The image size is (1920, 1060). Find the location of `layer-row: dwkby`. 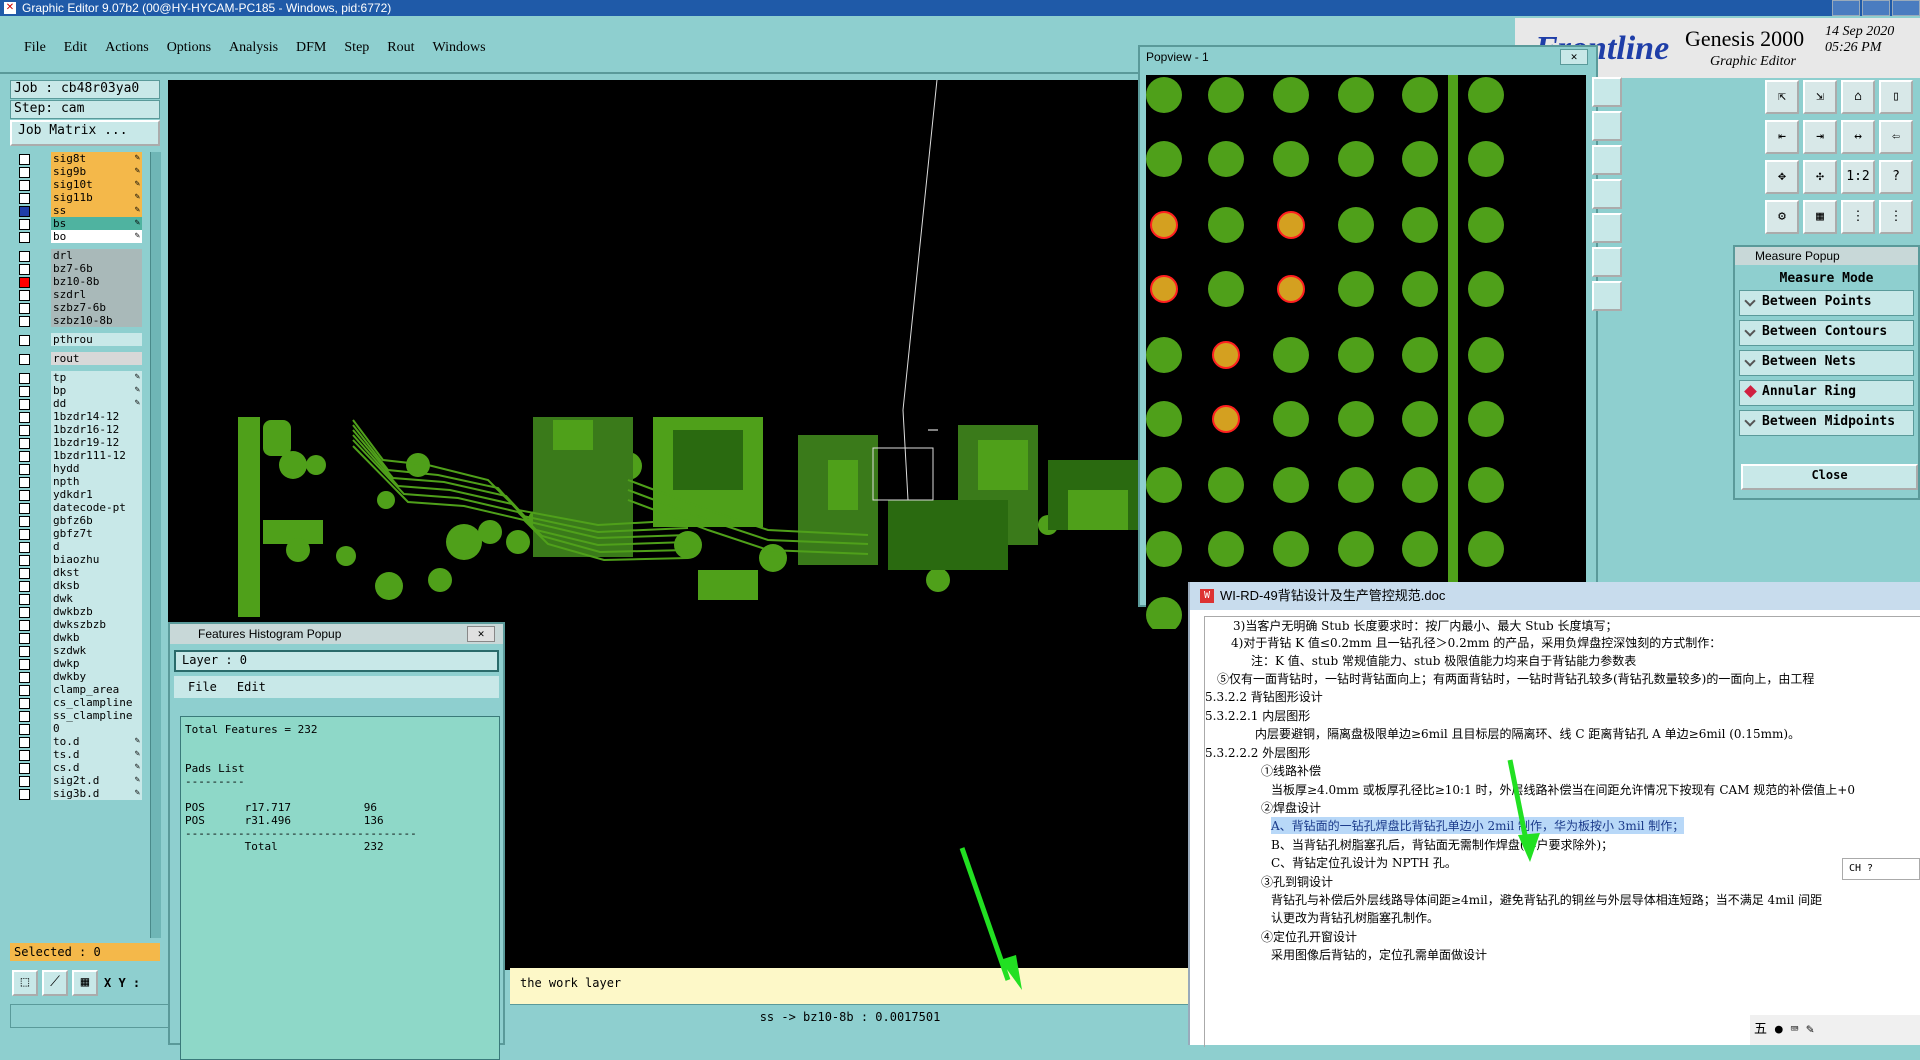

layer-row: dwkby is located at coordinates (78, 676).